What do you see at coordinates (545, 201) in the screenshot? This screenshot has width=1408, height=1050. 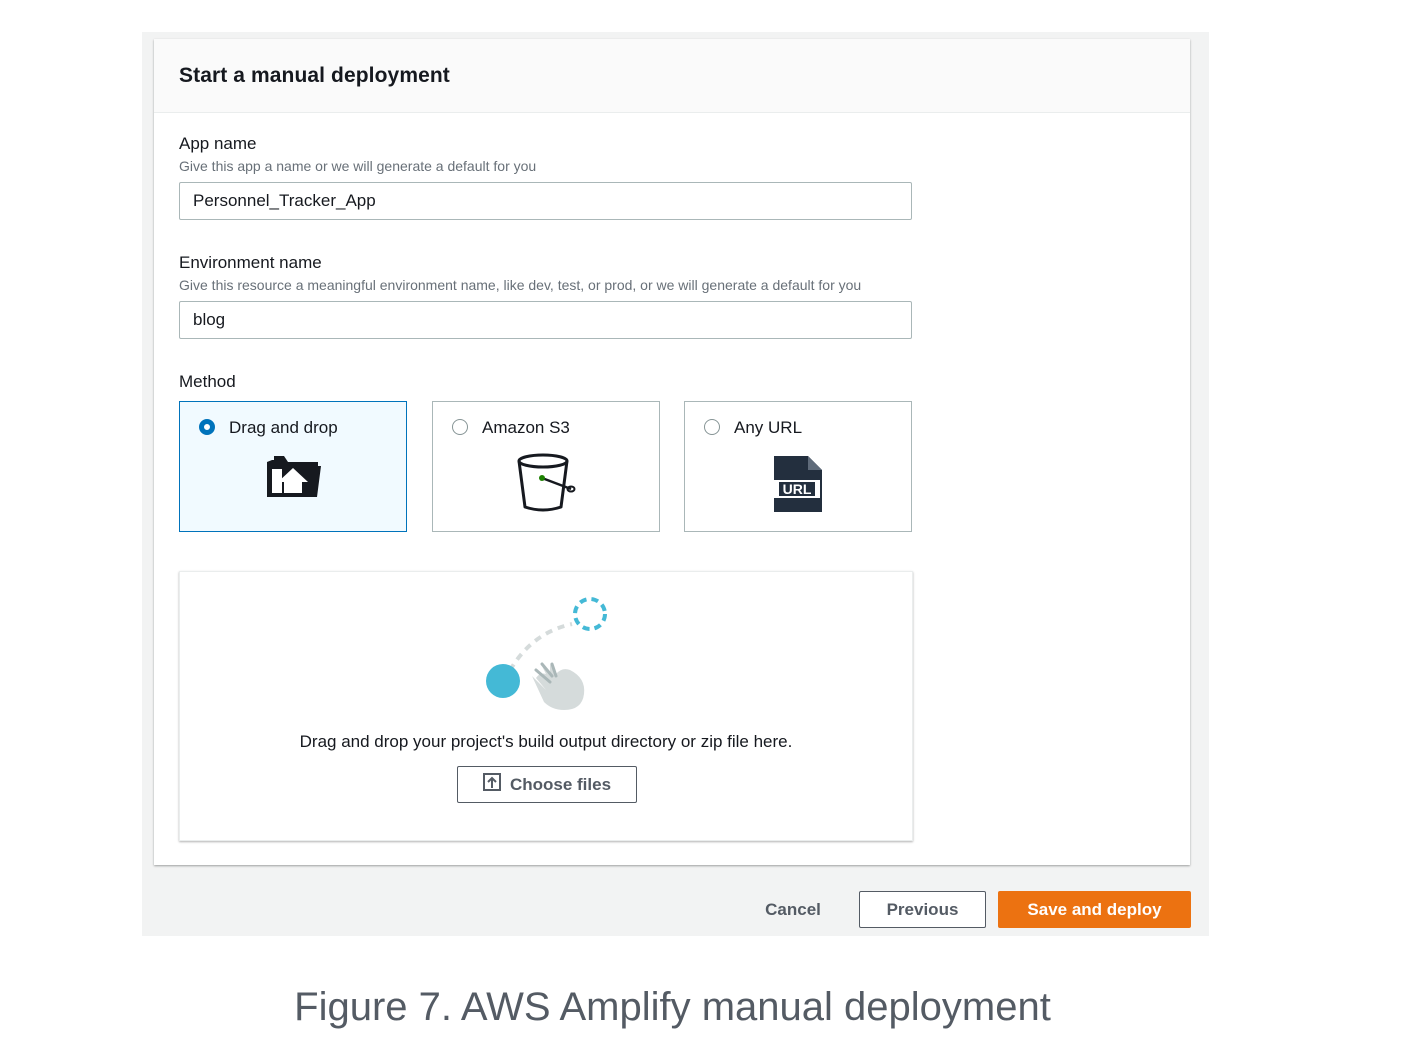 I see `app-name-input` at bounding box center [545, 201].